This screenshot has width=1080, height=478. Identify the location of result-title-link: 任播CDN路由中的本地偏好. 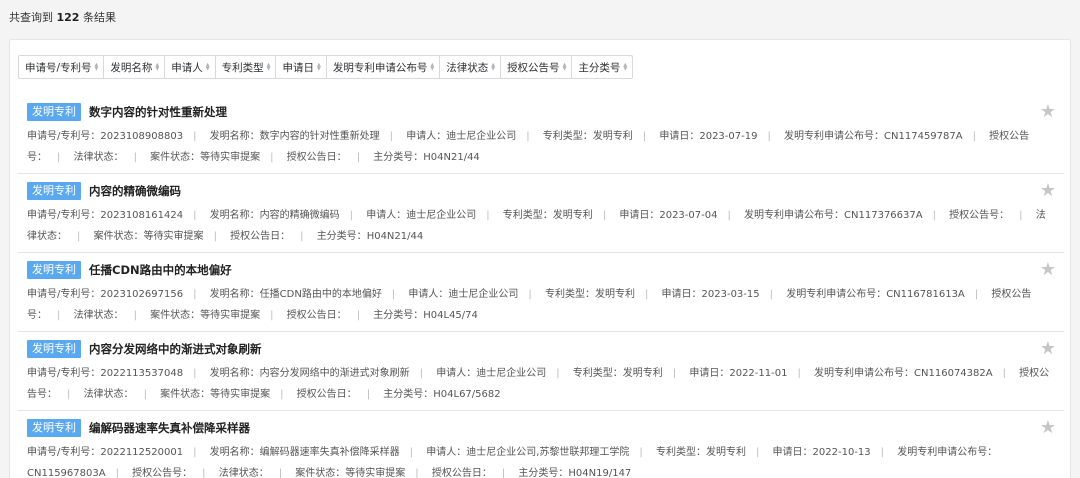
(160, 270).